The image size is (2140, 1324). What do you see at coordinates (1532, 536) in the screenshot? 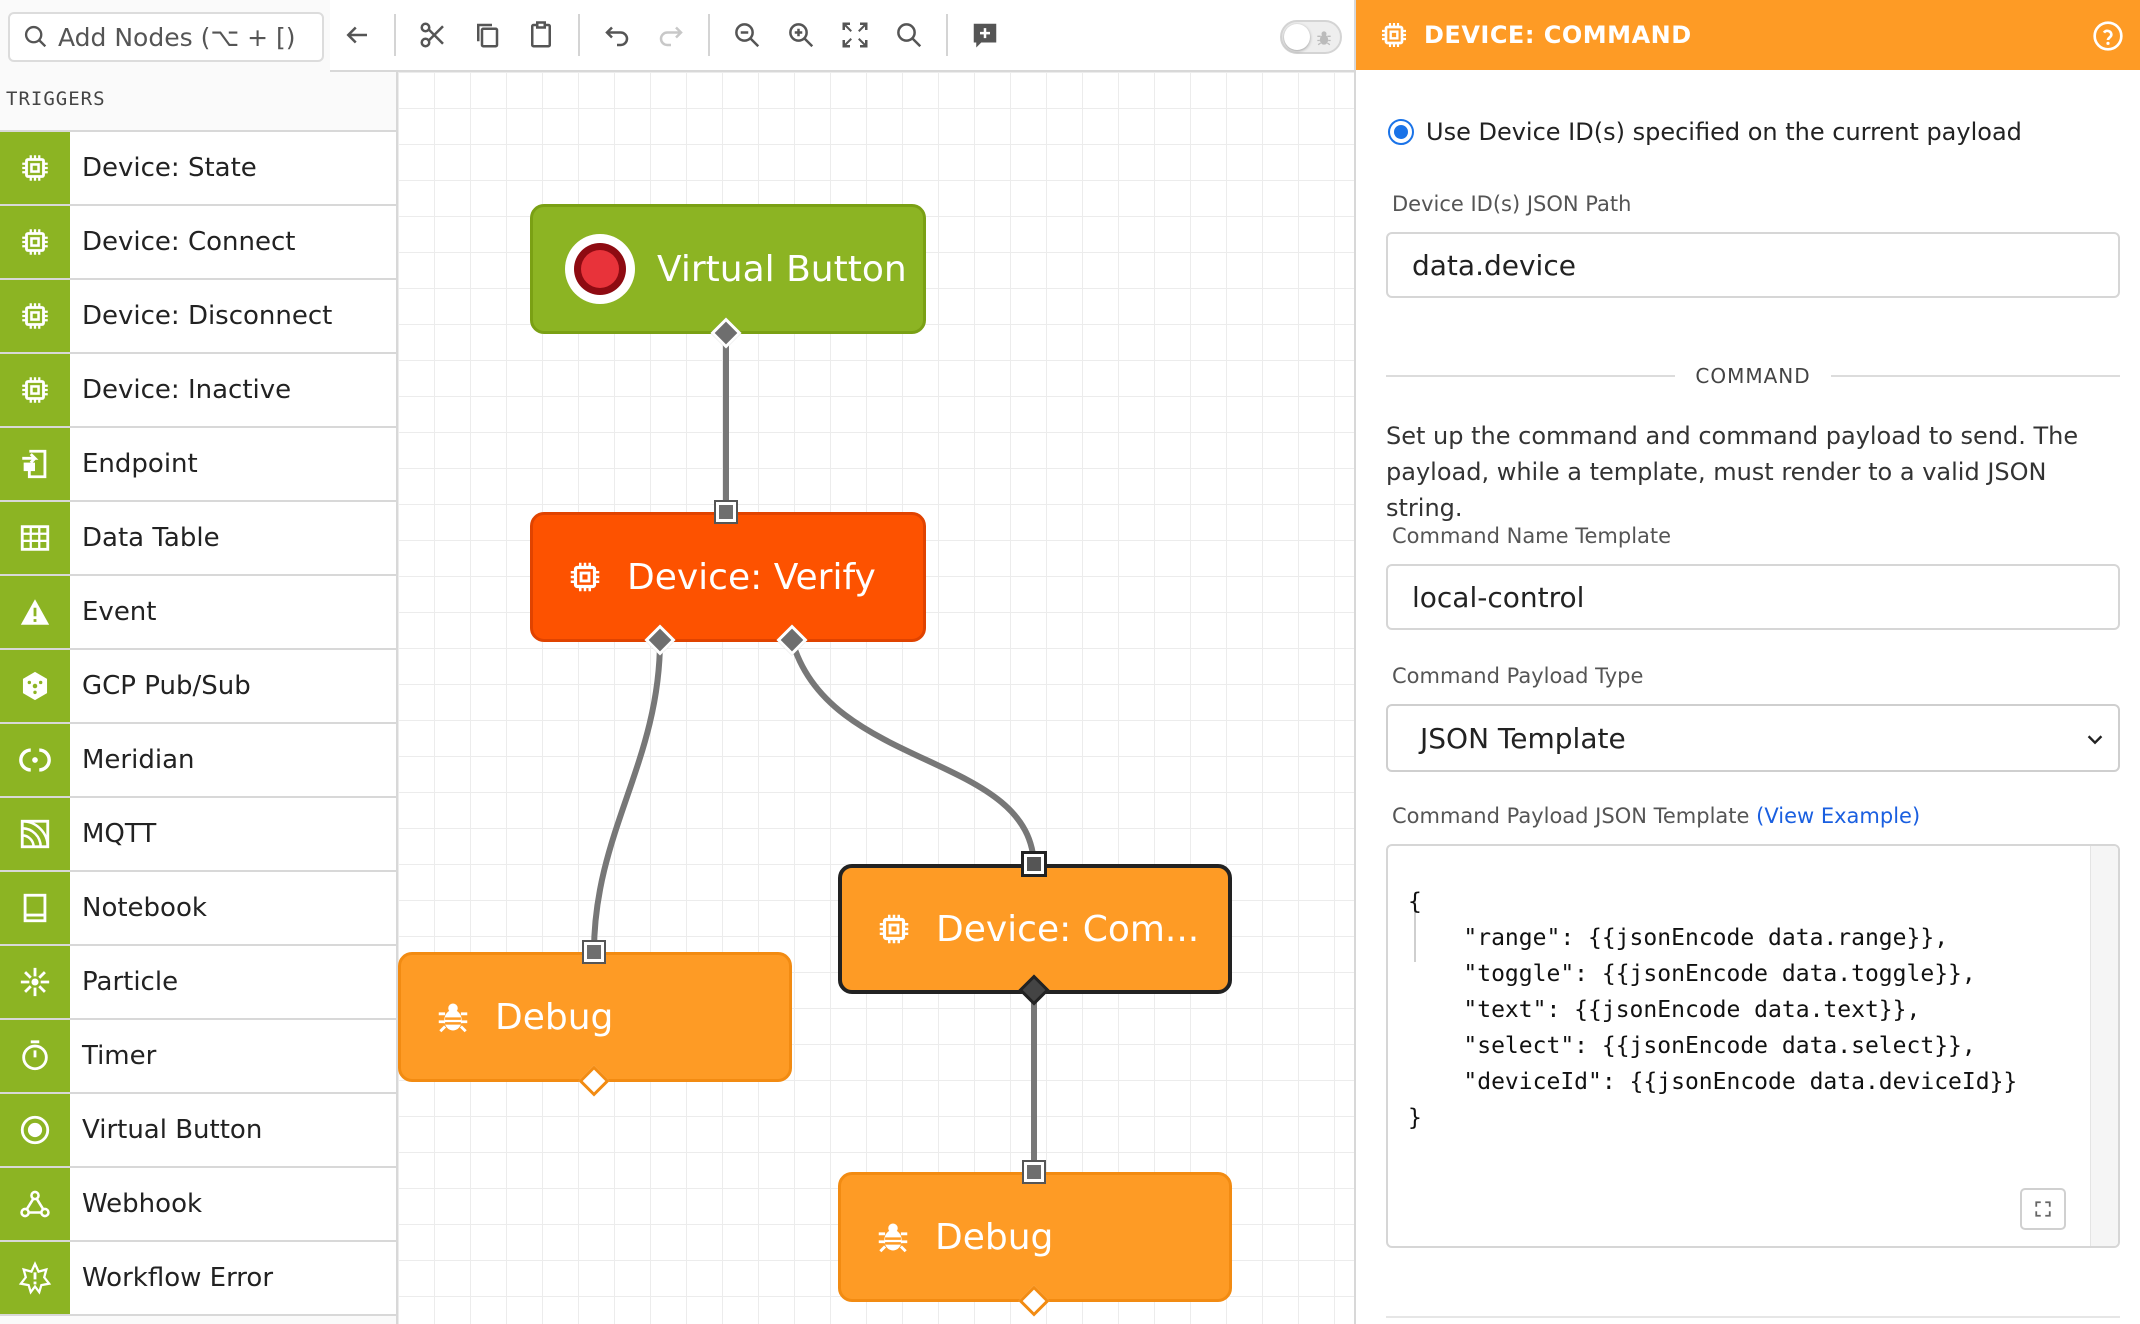
I see `command-name-label: Command Name Template` at bounding box center [1532, 536].